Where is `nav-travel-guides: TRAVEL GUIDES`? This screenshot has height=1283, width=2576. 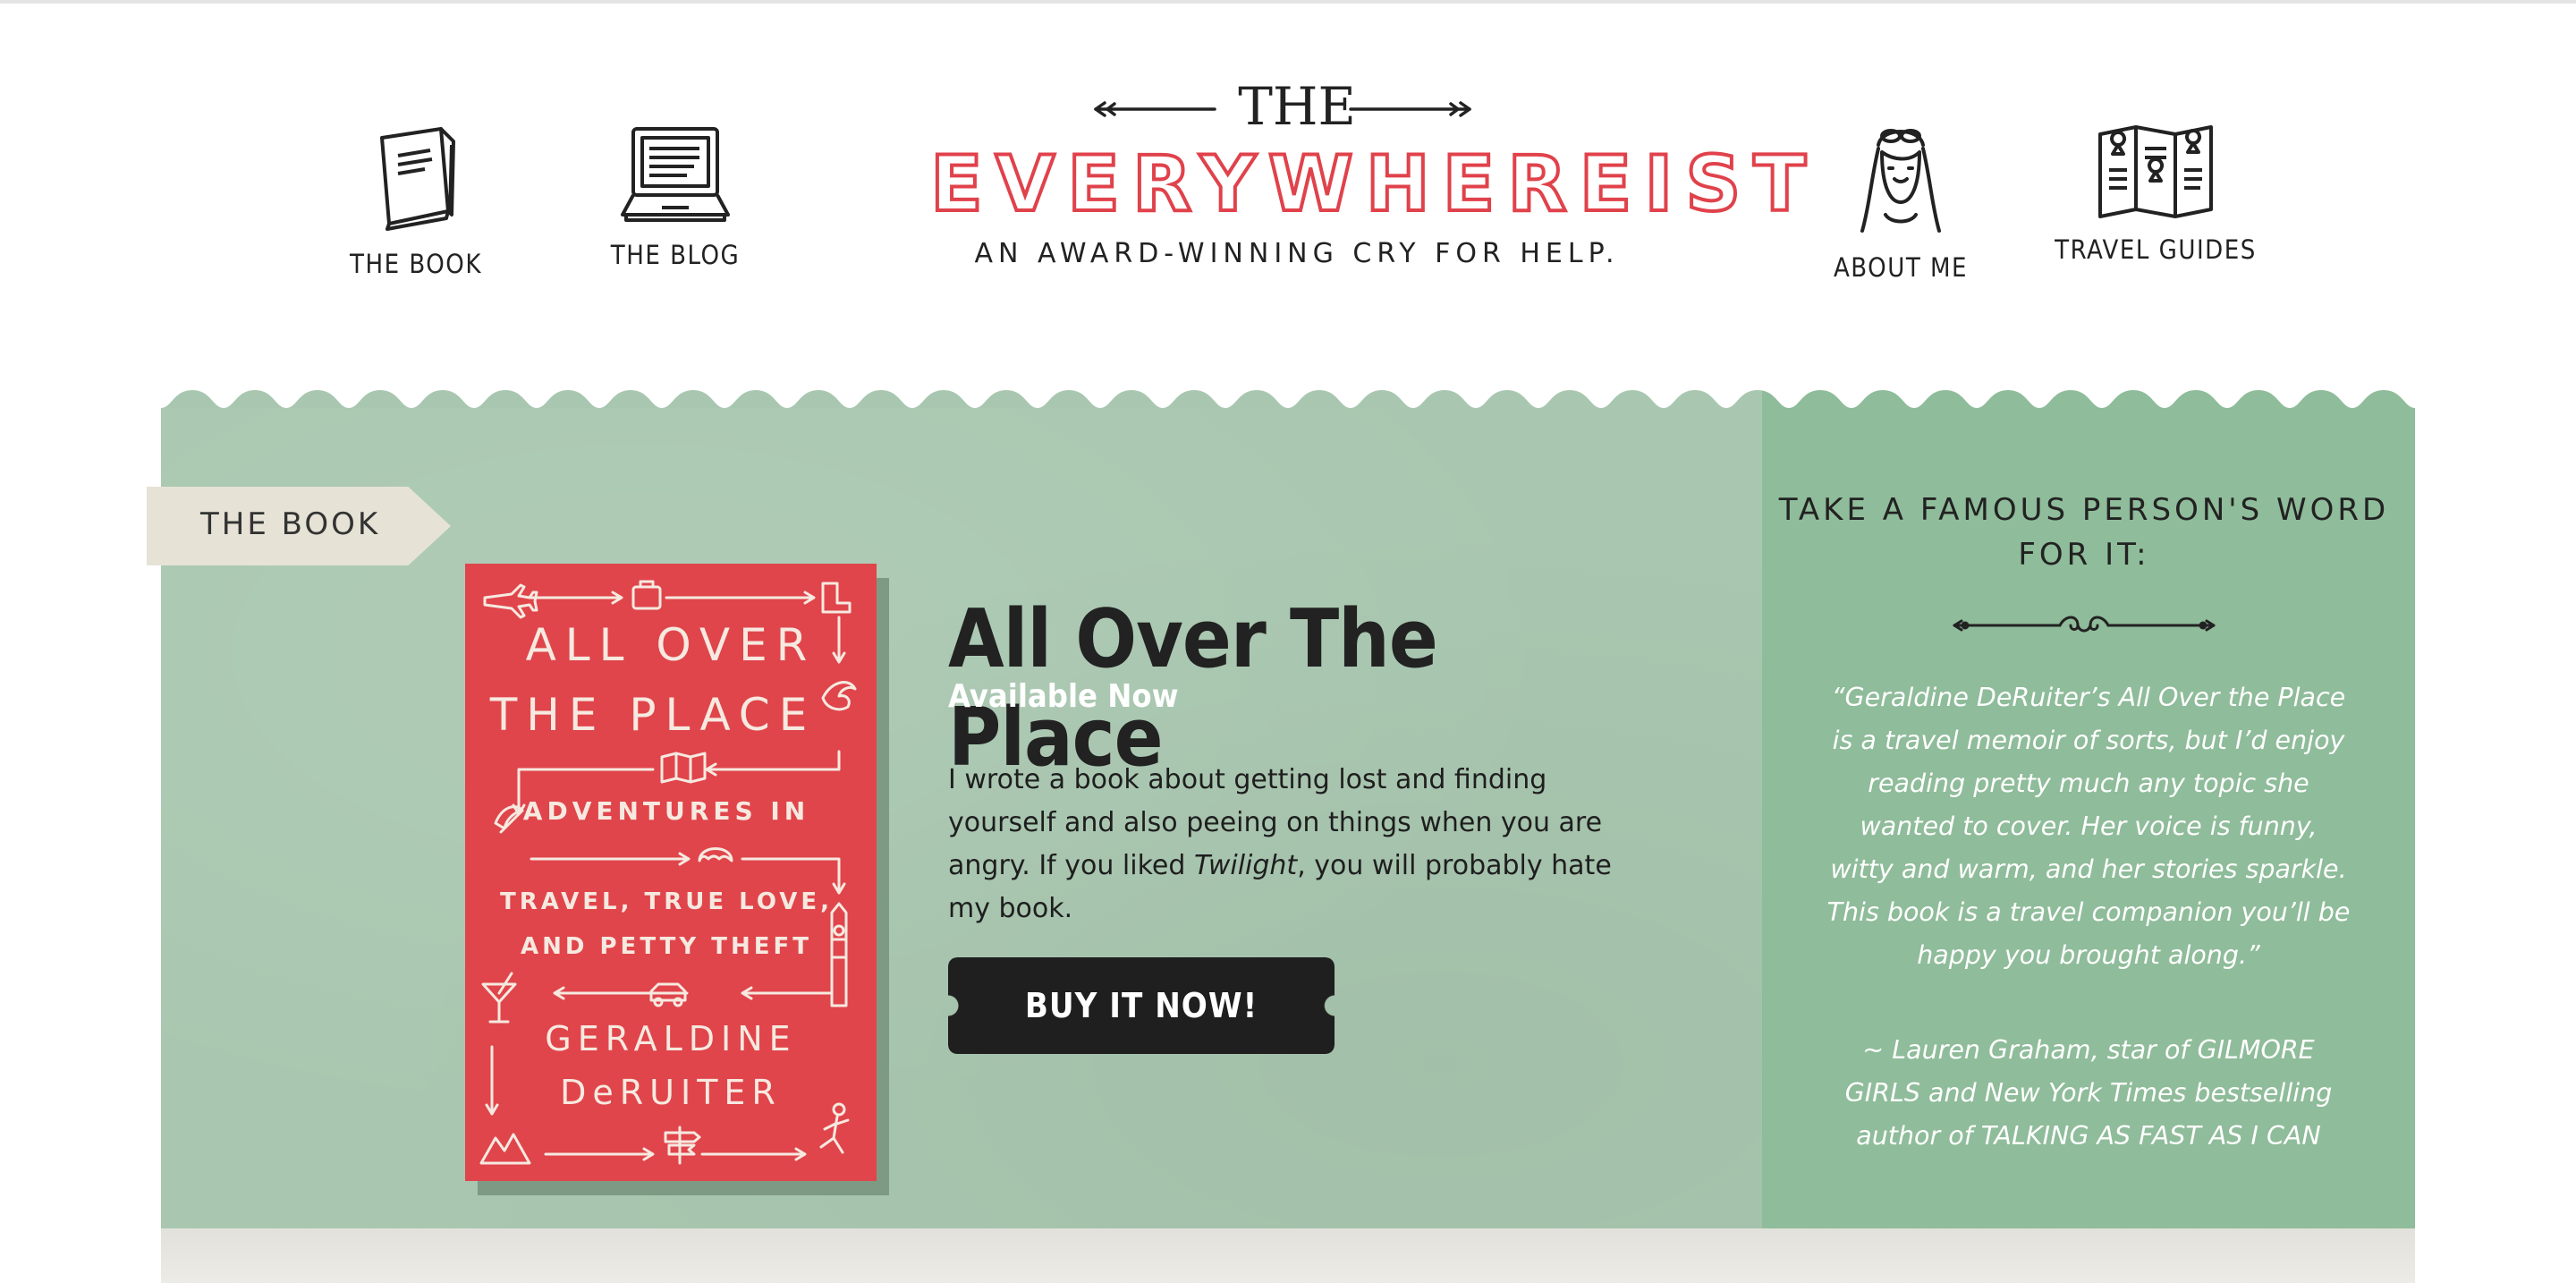
nav-travel-guides: TRAVEL GUIDES is located at coordinates (2155, 195).